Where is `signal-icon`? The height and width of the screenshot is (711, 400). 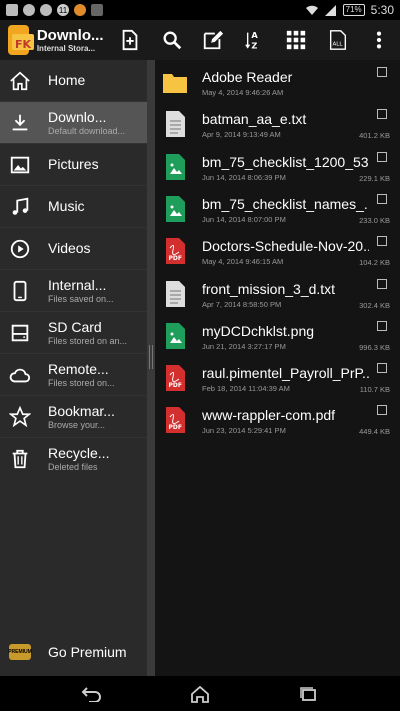 signal-icon is located at coordinates (330, 10).